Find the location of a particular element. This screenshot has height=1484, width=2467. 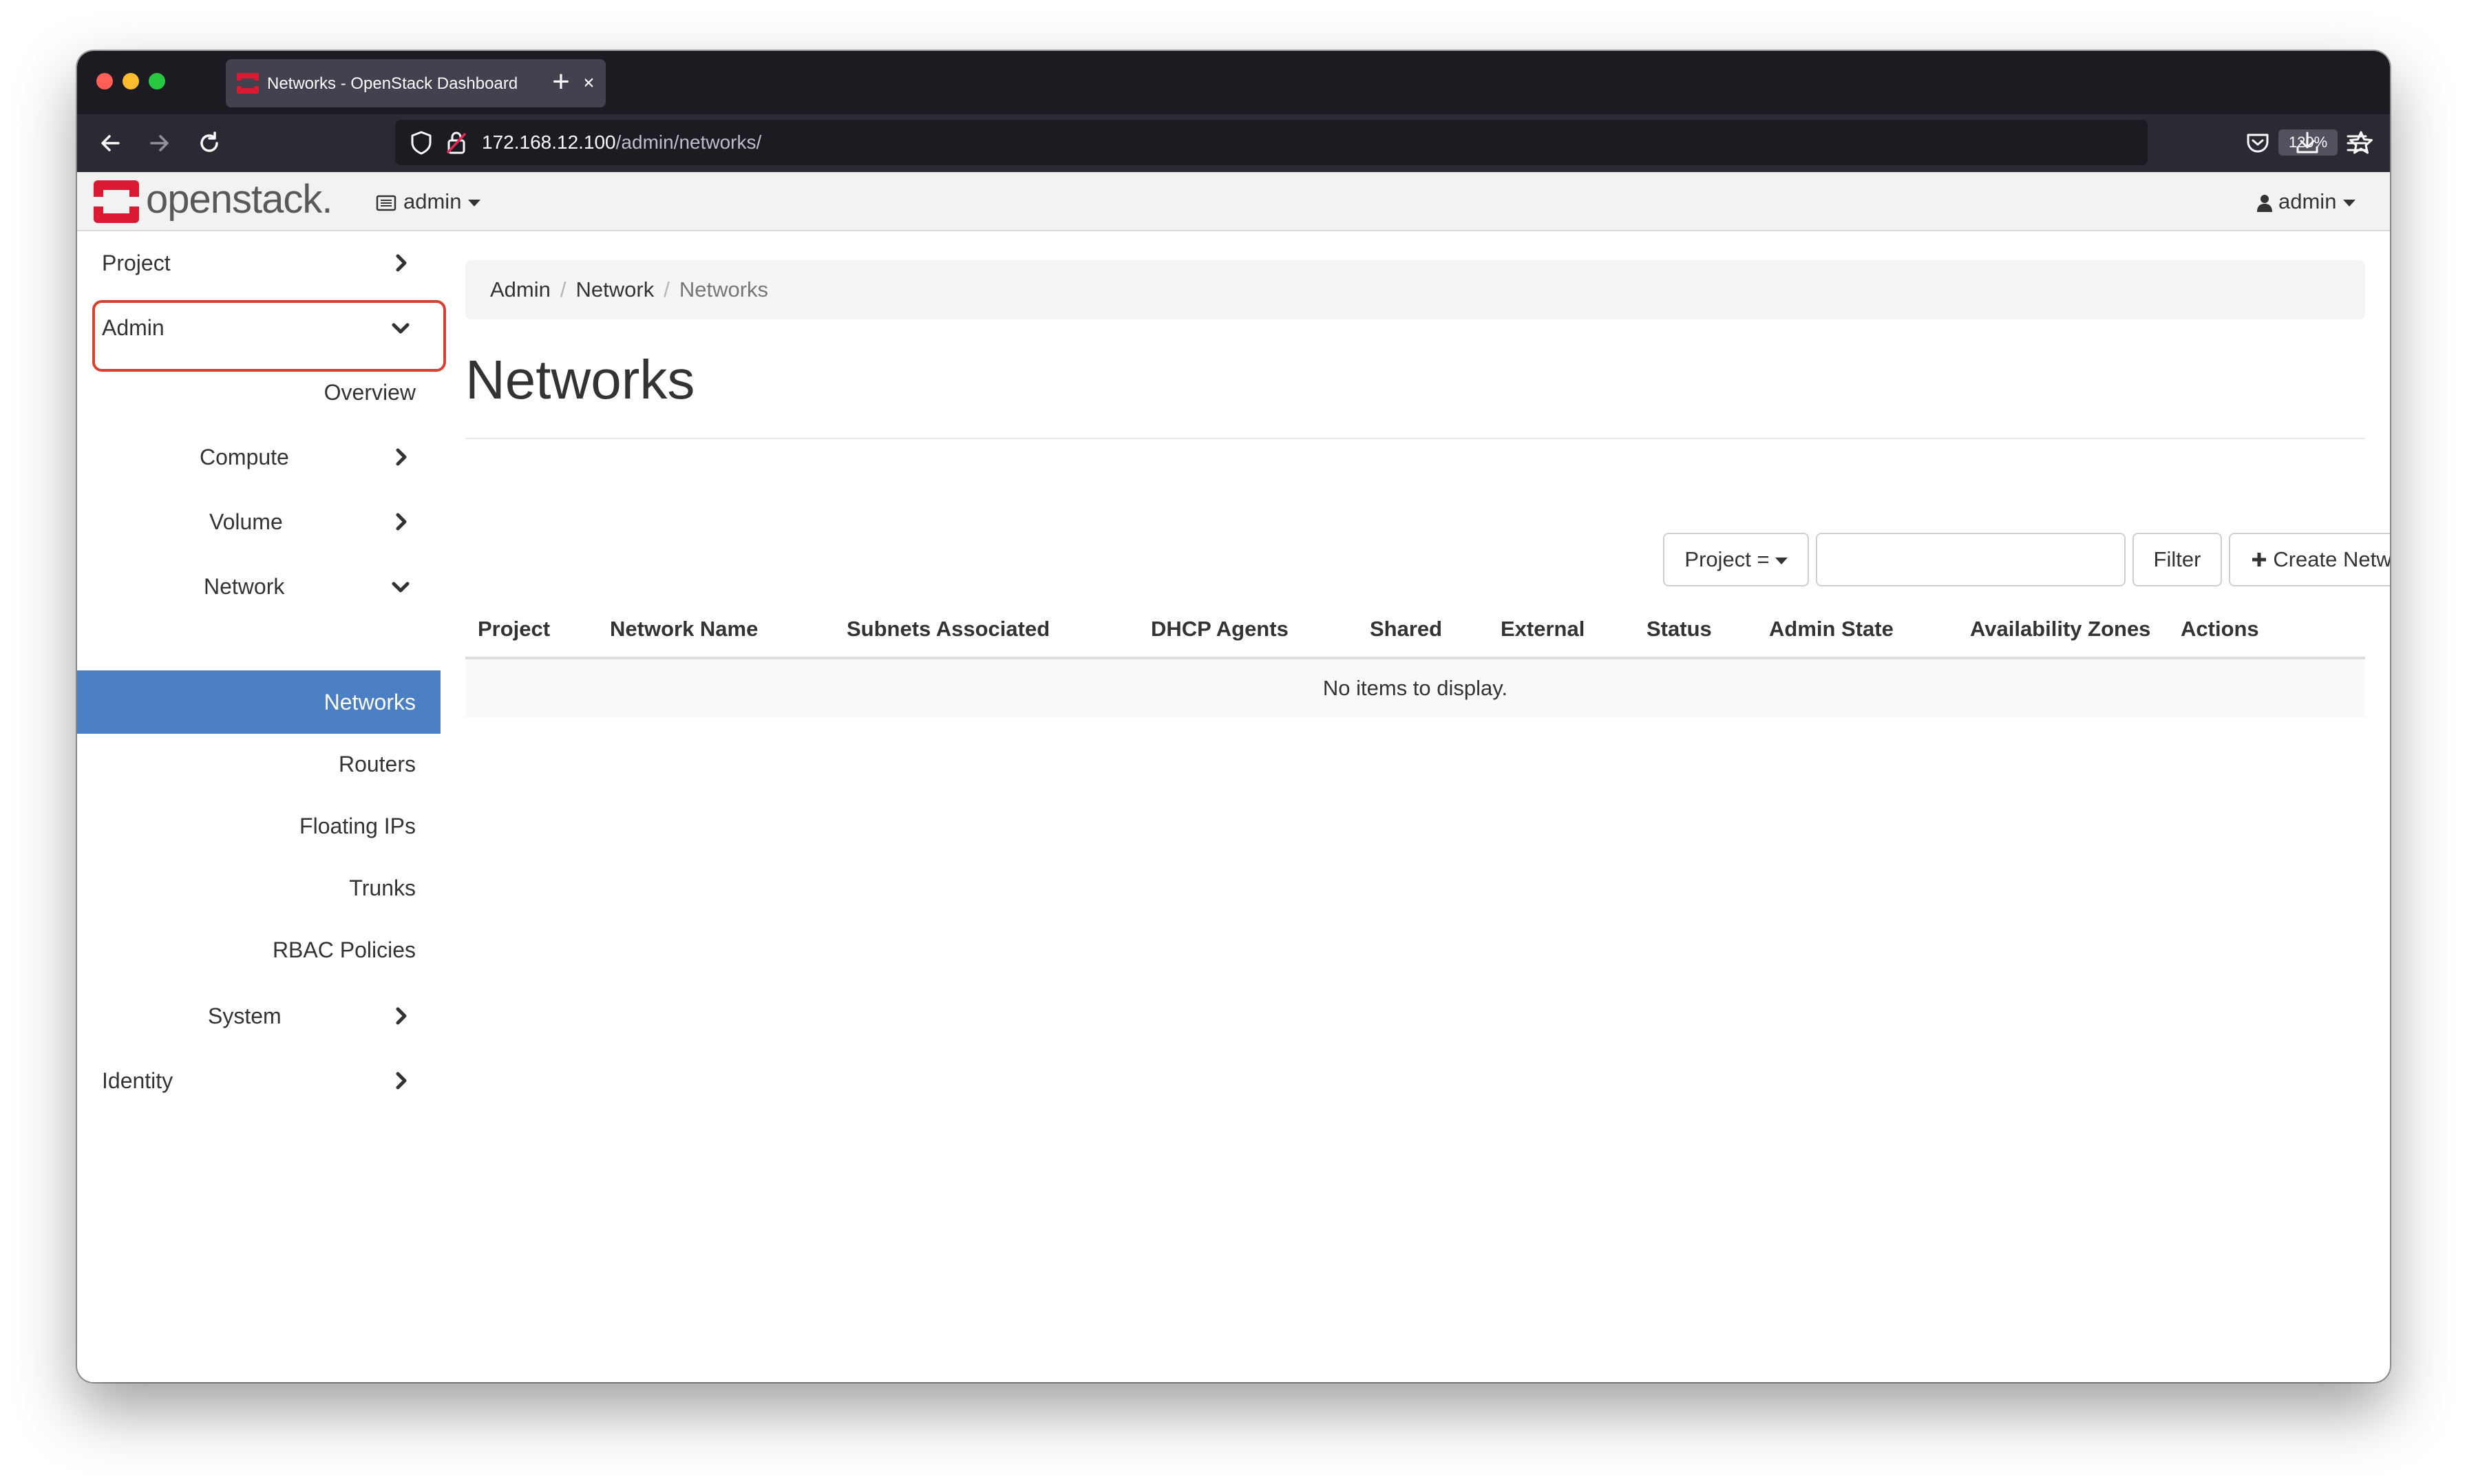

column-header-project: Project is located at coordinates (514, 629).